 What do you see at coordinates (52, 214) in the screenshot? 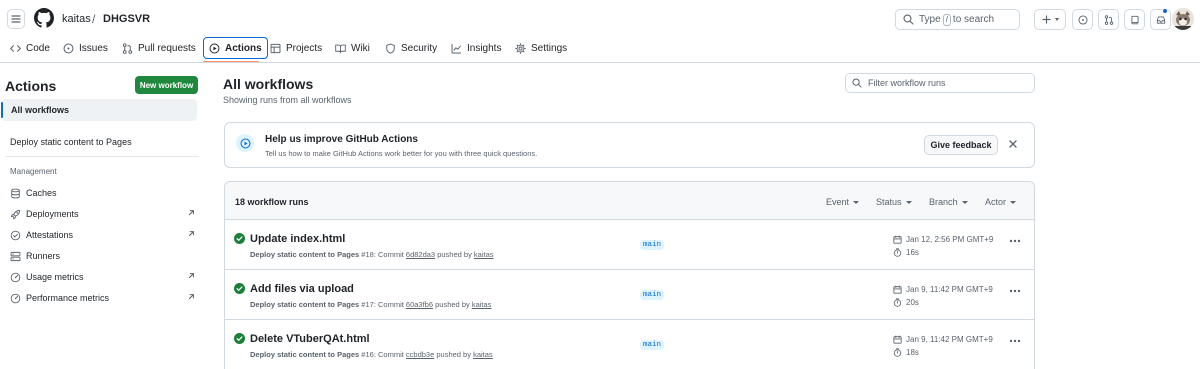
I see `sidebar-item-label: Deployments` at bounding box center [52, 214].